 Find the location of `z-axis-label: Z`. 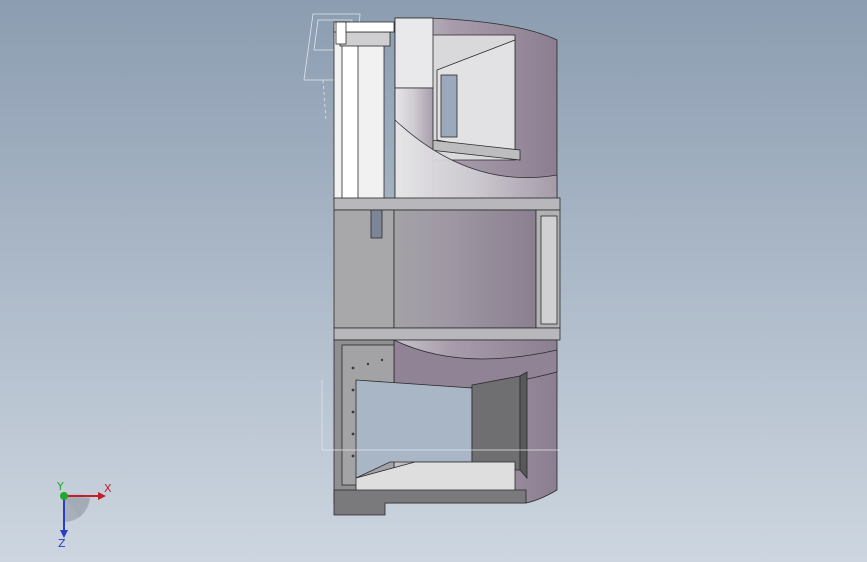

z-axis-label: Z is located at coordinates (62, 542).